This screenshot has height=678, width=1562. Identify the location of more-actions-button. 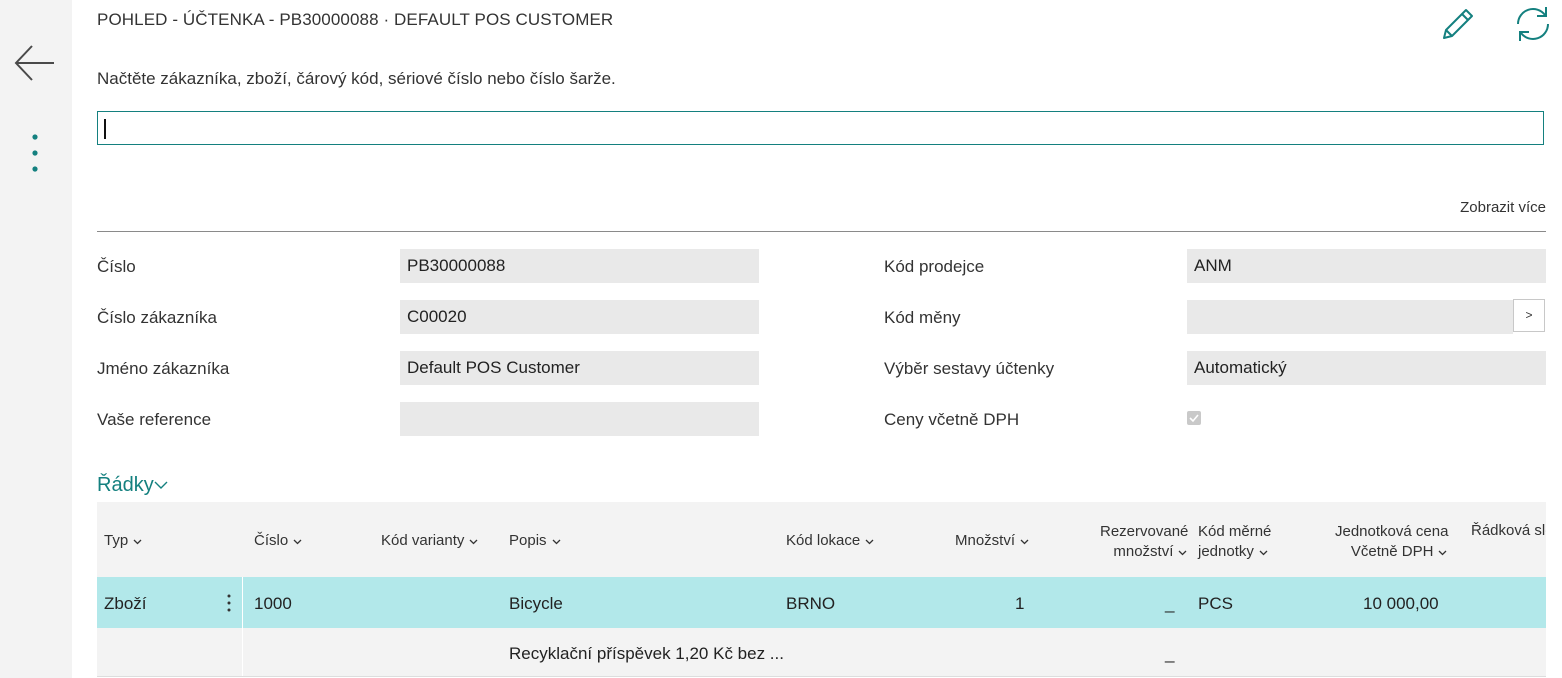
(35, 154).